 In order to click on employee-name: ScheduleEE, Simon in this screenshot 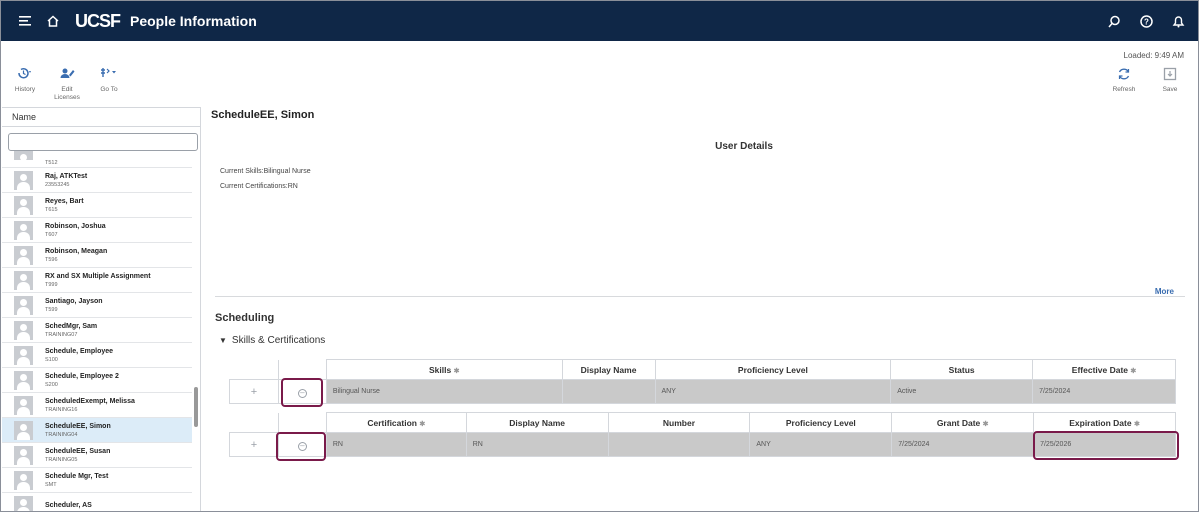, I will do `click(263, 115)`.